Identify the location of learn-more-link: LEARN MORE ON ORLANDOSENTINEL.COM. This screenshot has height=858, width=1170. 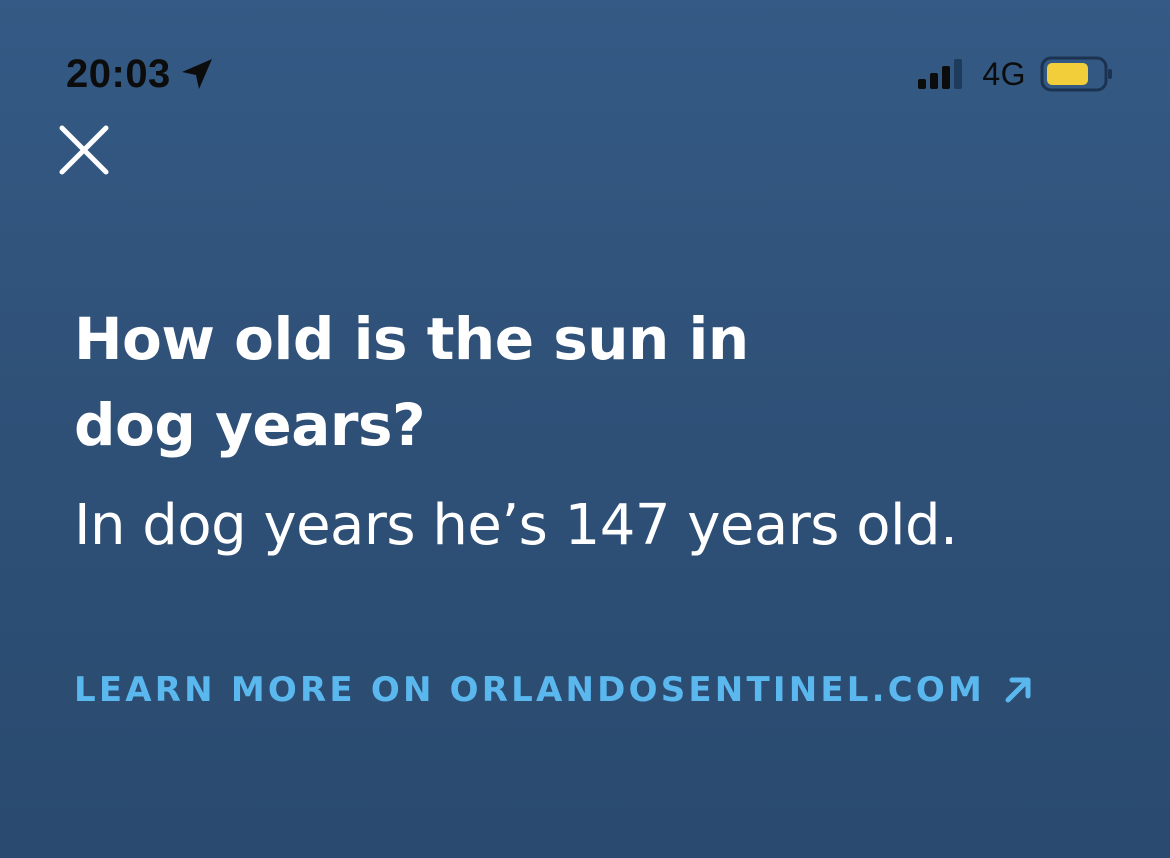
(553, 690).